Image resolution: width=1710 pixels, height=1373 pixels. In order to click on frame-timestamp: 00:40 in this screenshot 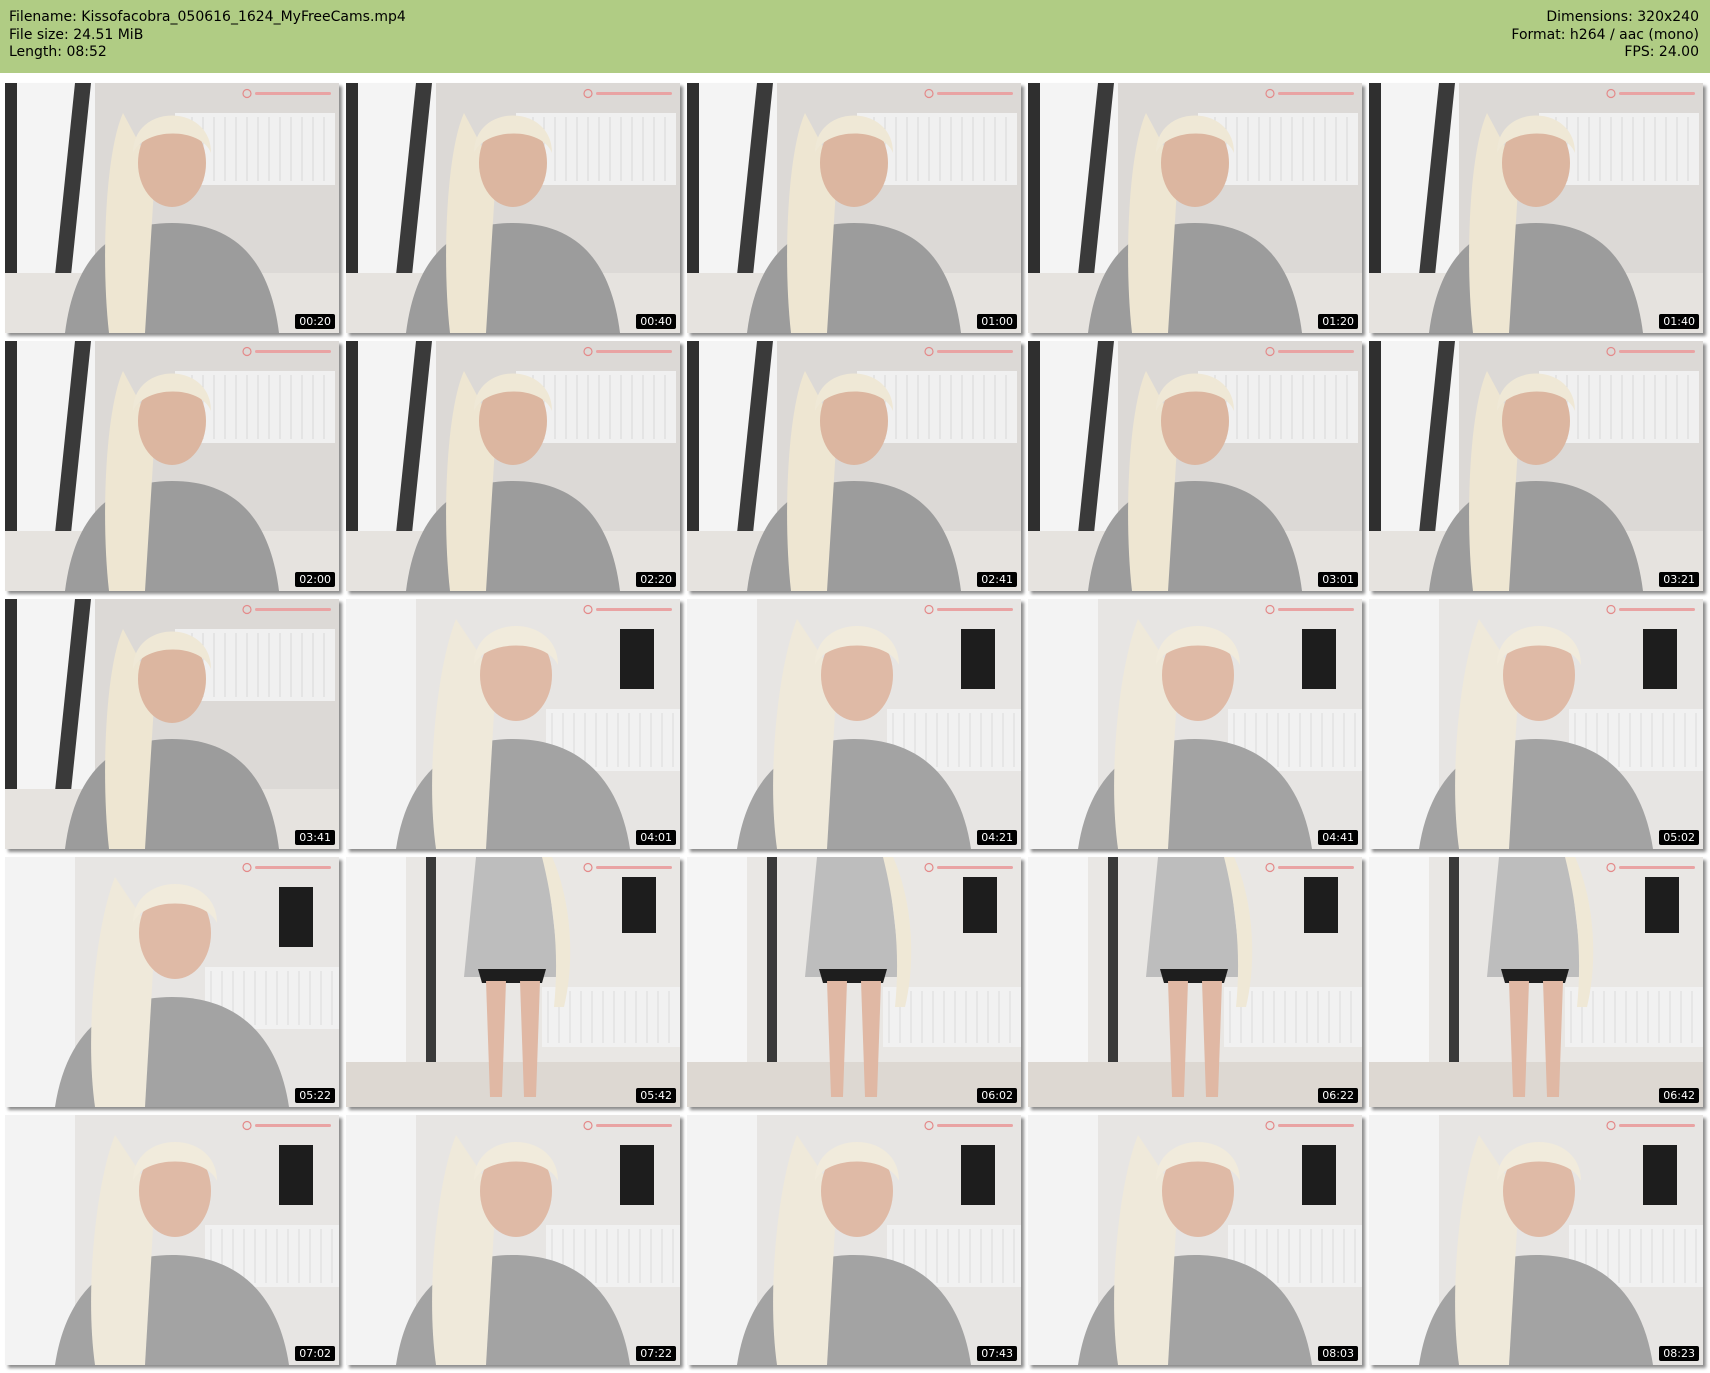, I will do `click(656, 321)`.